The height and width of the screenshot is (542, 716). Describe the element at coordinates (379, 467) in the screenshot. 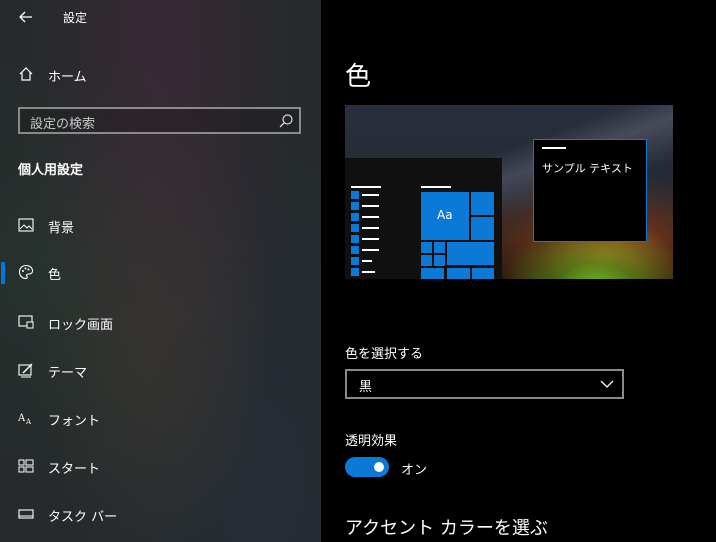

I see `toggle-knob` at that location.